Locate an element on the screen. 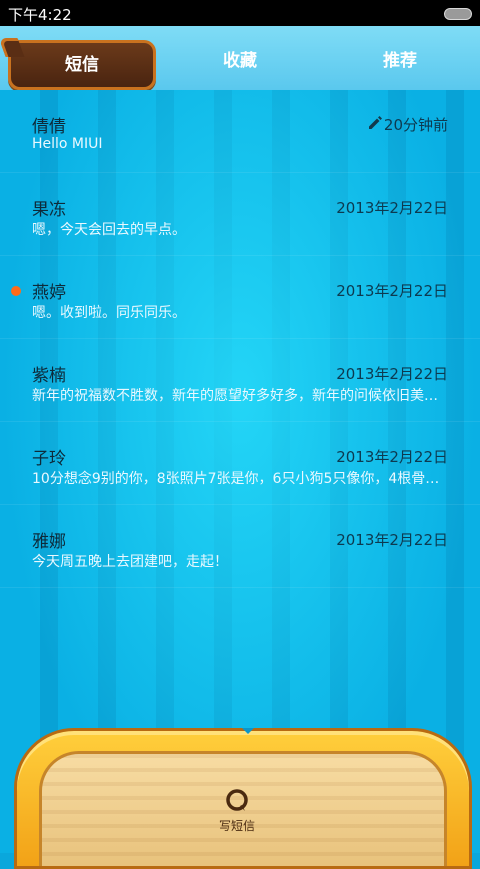 The width and height of the screenshot is (480, 869). contact-name: 紫楠 is located at coordinates (49, 376).